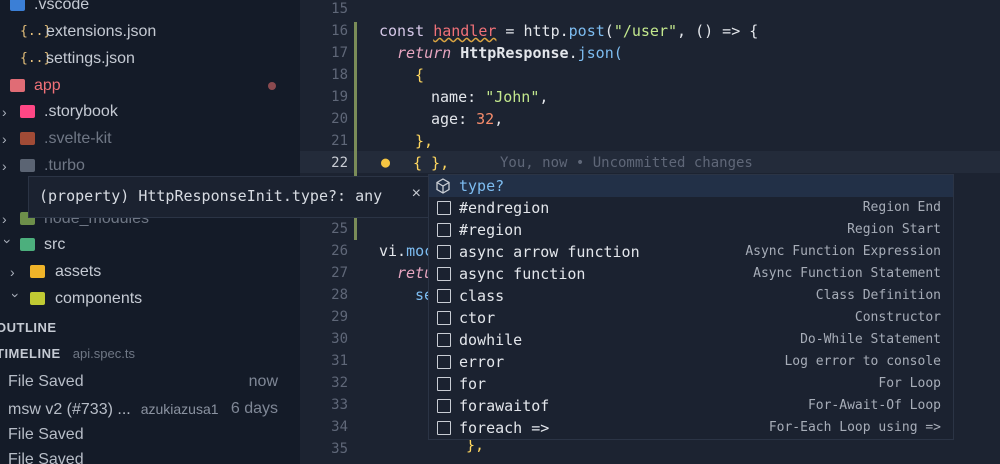  I want to click on suggestion-item: dowhile Do-While Statement, so click(691, 340).